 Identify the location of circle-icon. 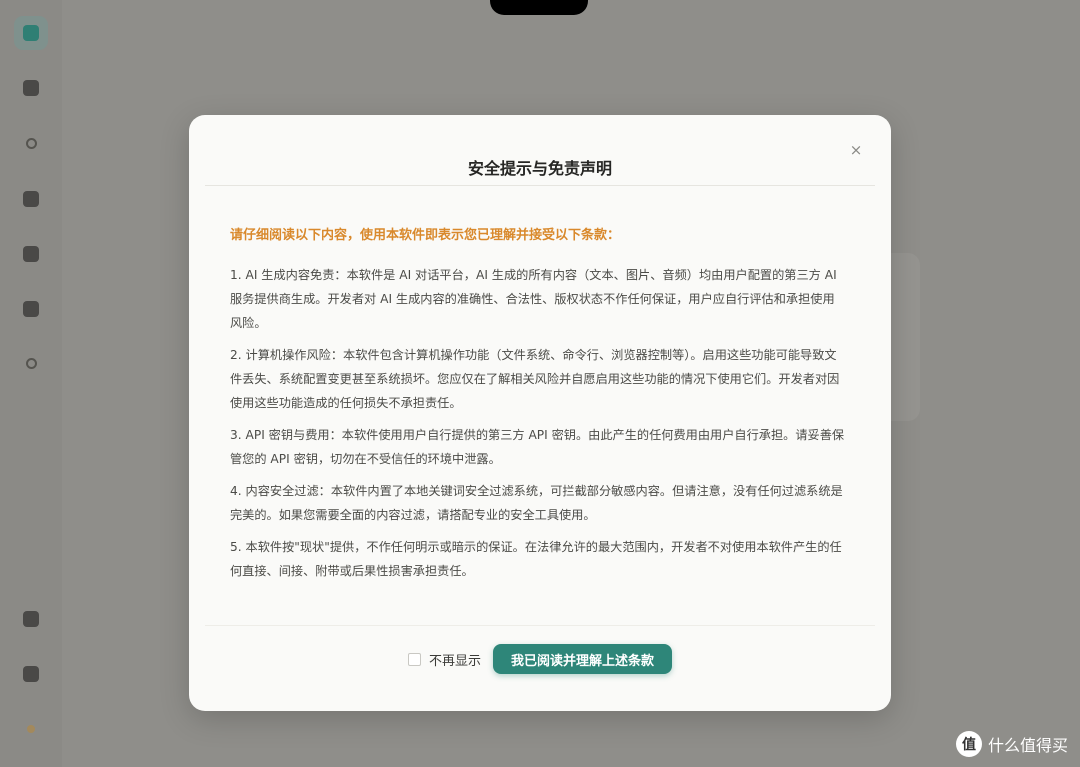
(31, 143).